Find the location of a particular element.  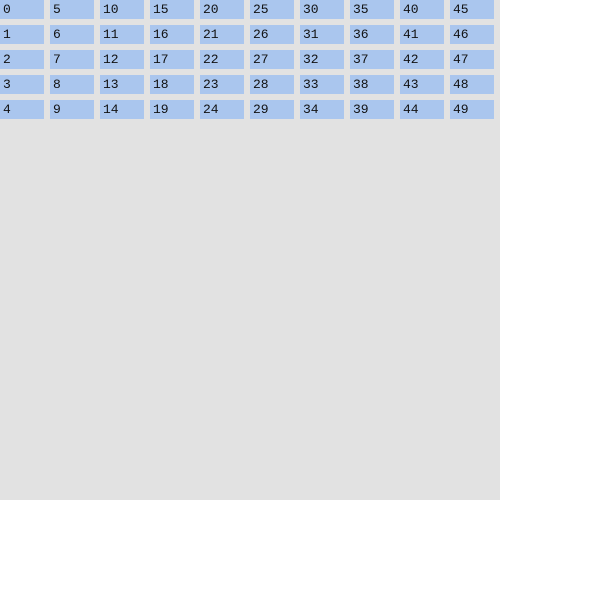

grid-cell: 45 is located at coordinates (472, 9).